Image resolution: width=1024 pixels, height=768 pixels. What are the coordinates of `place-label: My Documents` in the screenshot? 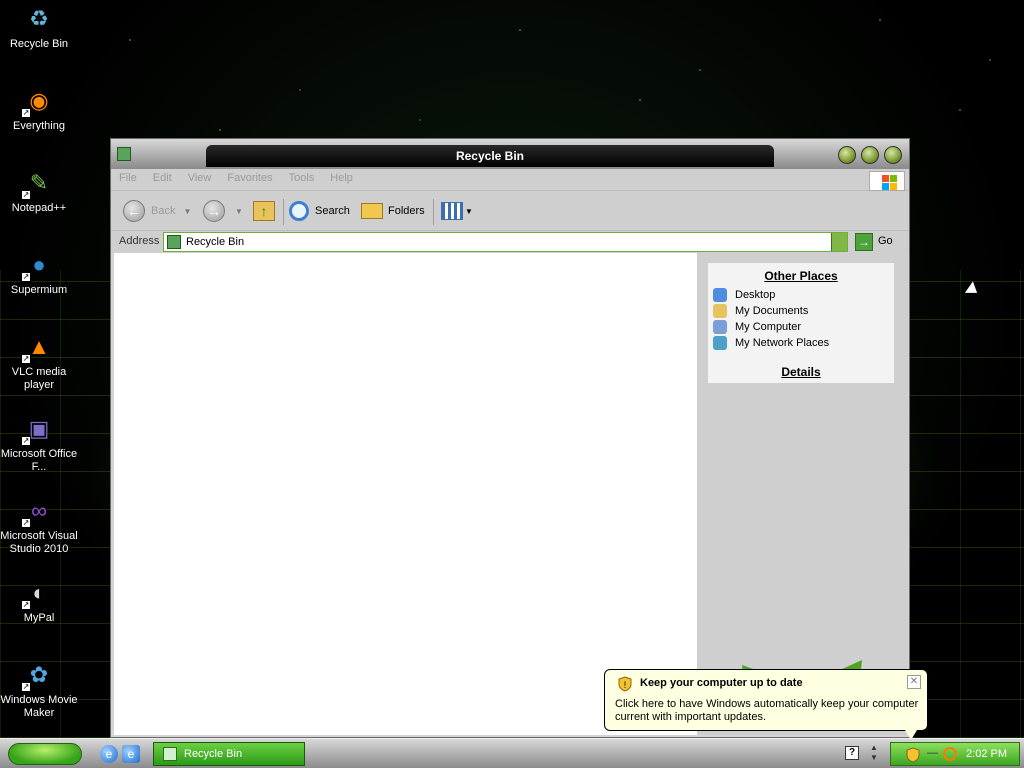 It's located at (772, 311).